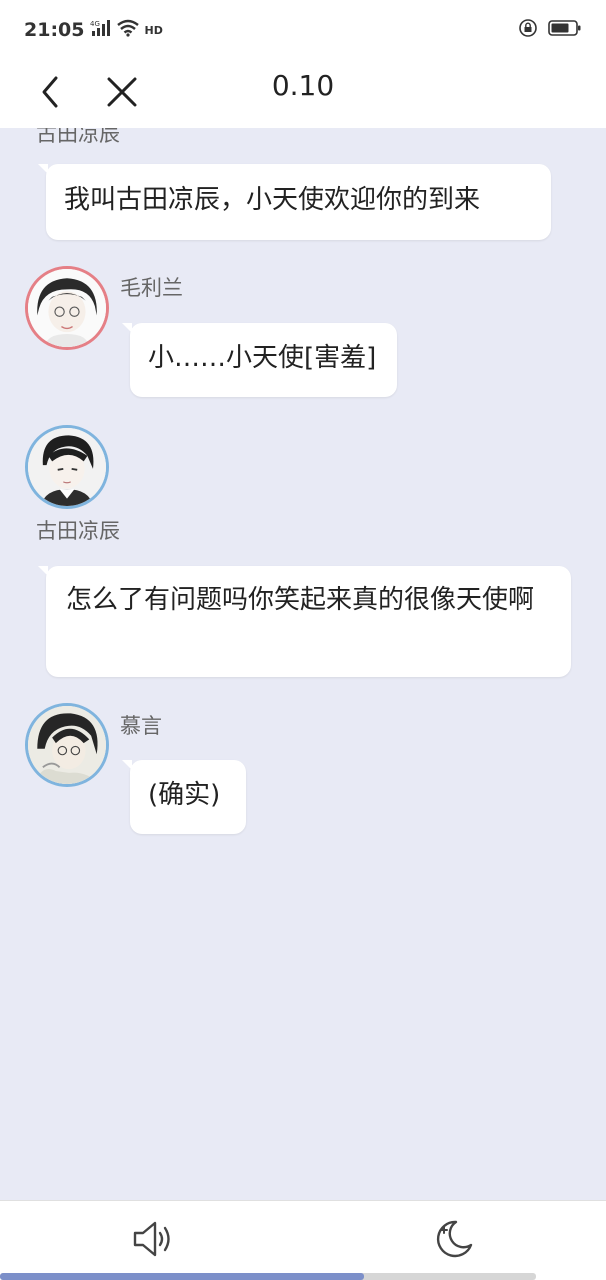 This screenshot has width=606, height=1280. I want to click on back-button, so click(50, 94).